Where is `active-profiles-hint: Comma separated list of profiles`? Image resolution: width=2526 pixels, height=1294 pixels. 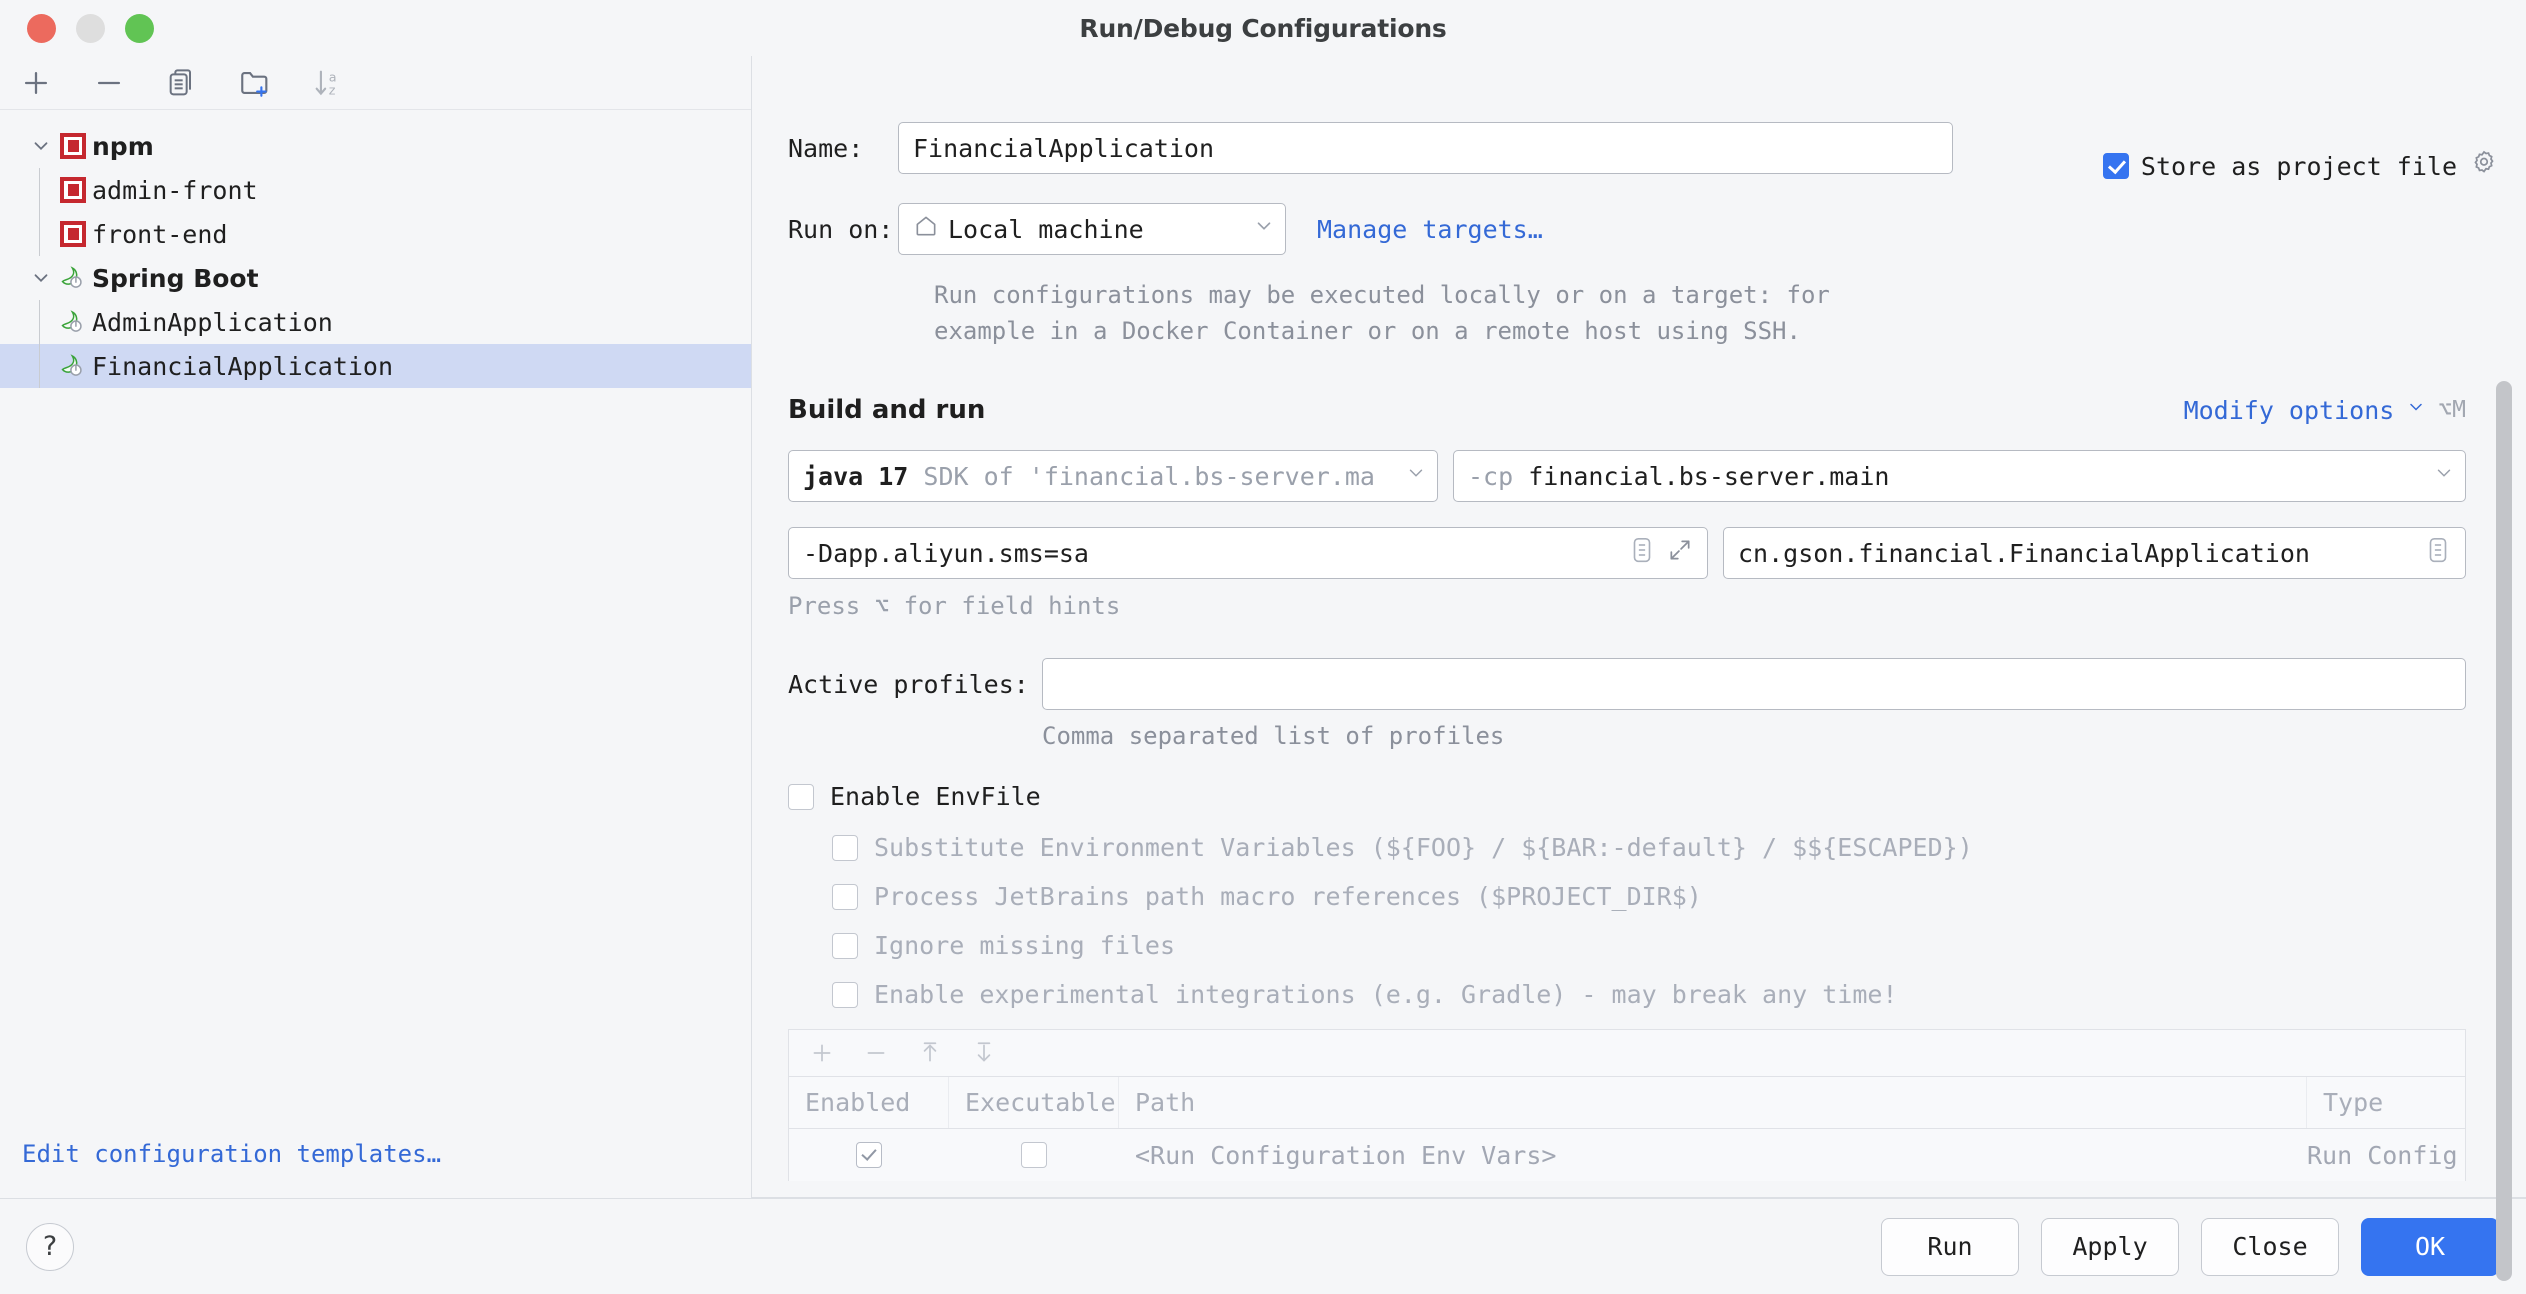 active-profiles-hint: Comma separated list of profiles is located at coordinates (1273, 736).